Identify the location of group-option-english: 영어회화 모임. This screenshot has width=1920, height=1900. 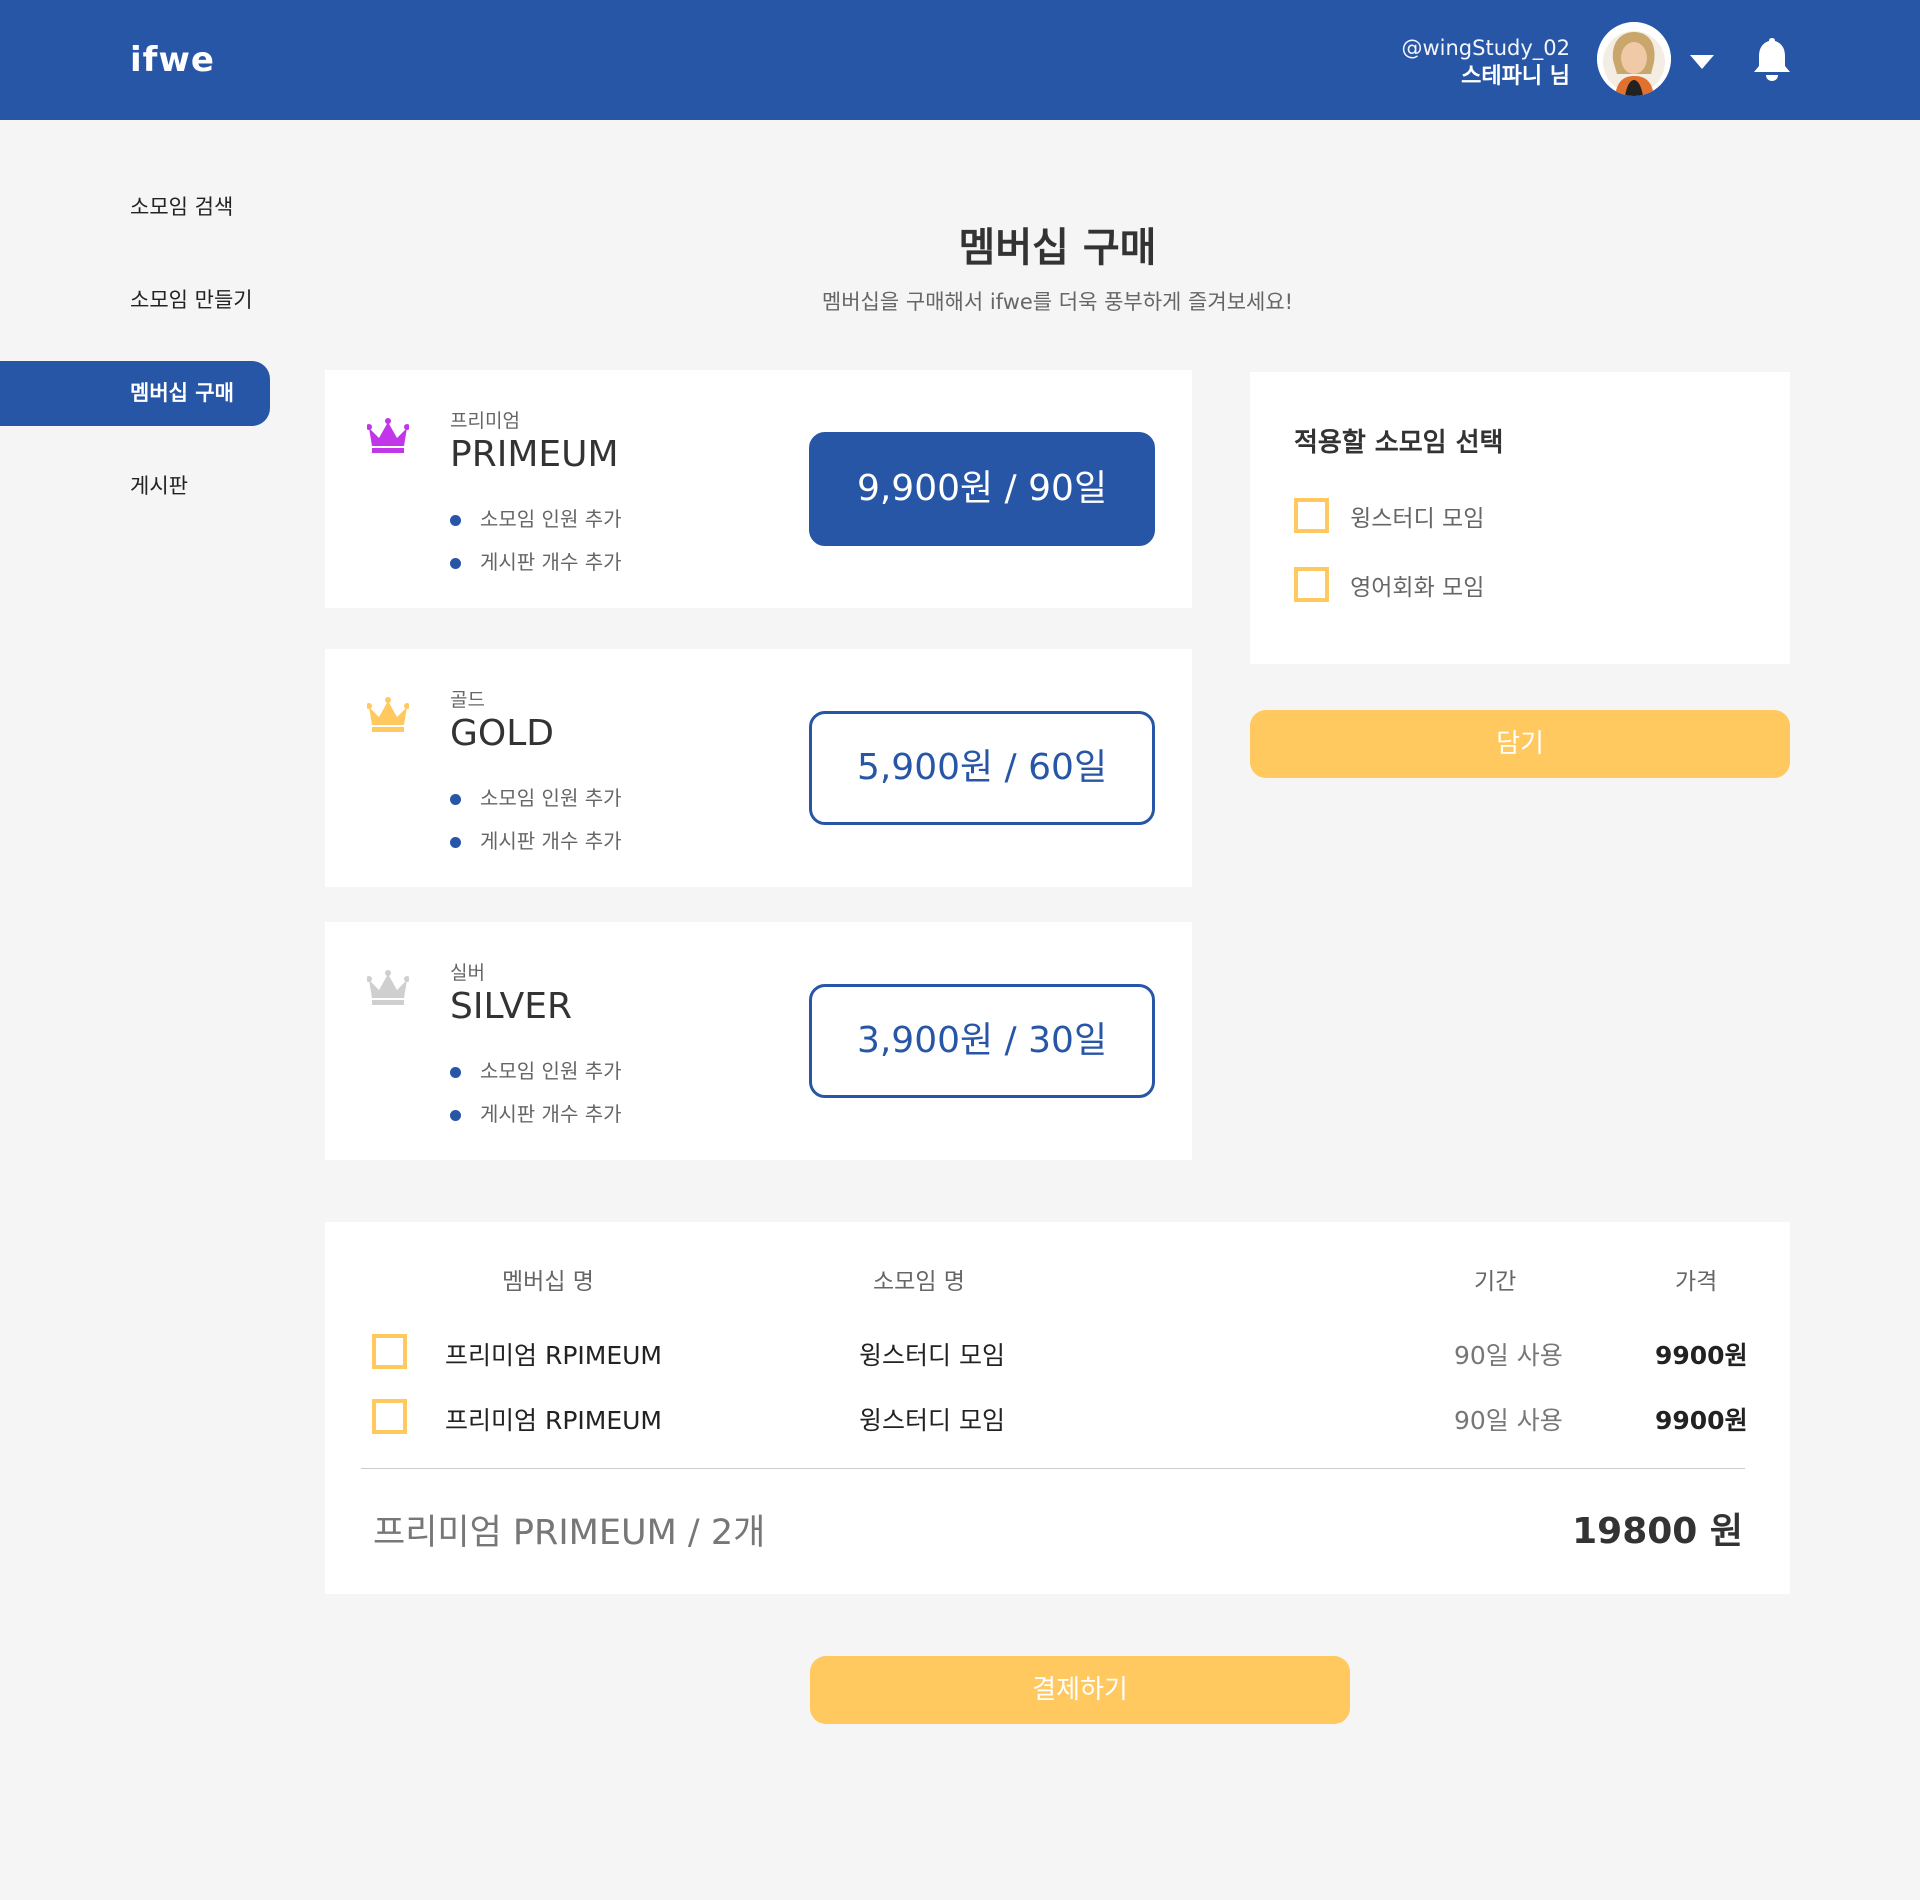
(1389, 586).